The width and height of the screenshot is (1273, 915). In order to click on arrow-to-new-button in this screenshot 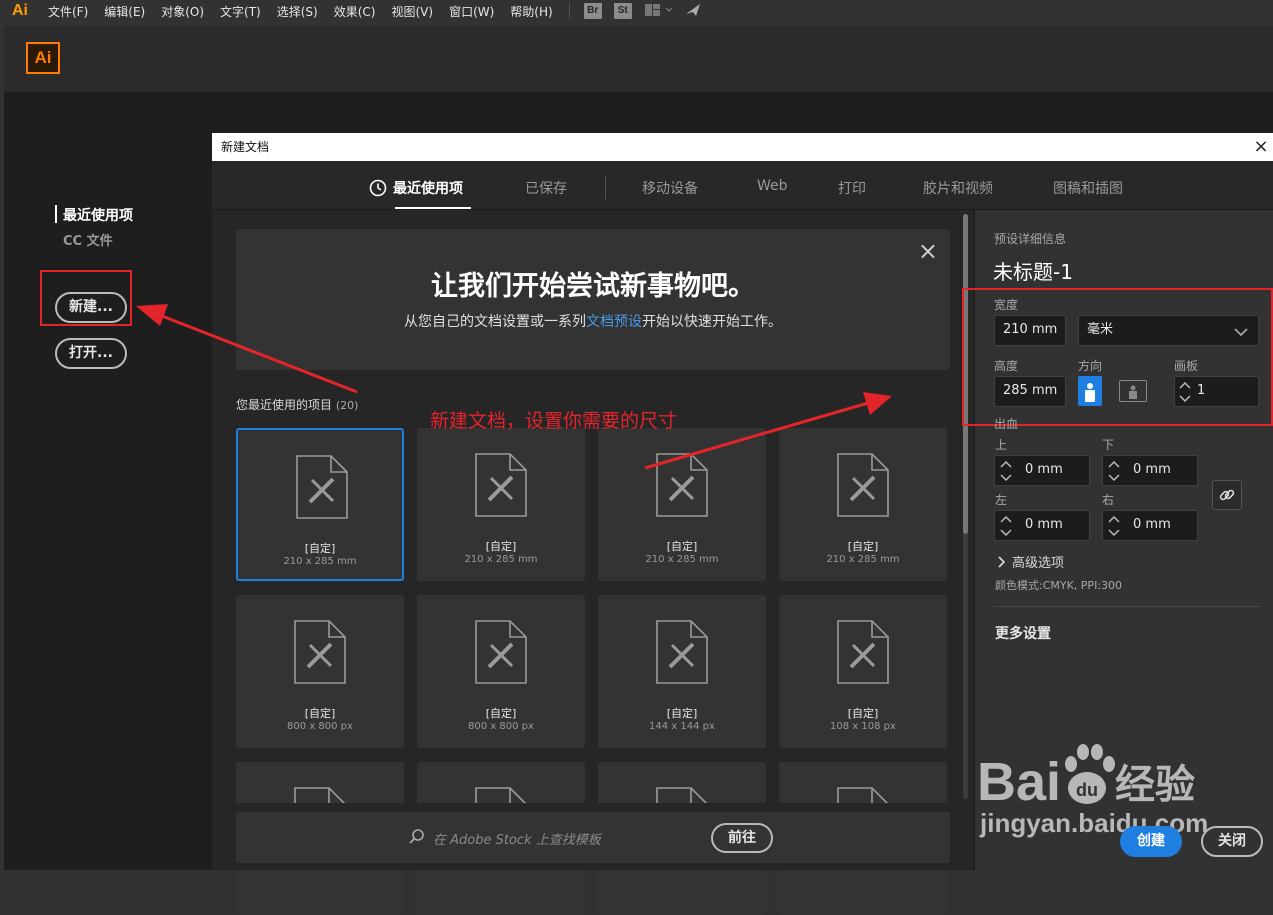, I will do `click(247, 349)`.